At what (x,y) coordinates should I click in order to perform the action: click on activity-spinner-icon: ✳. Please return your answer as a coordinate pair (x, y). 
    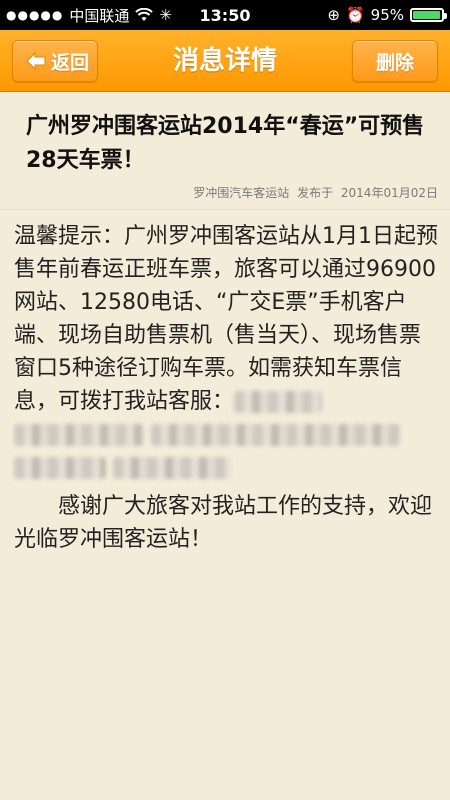
    Looking at the image, I should click on (165, 15).